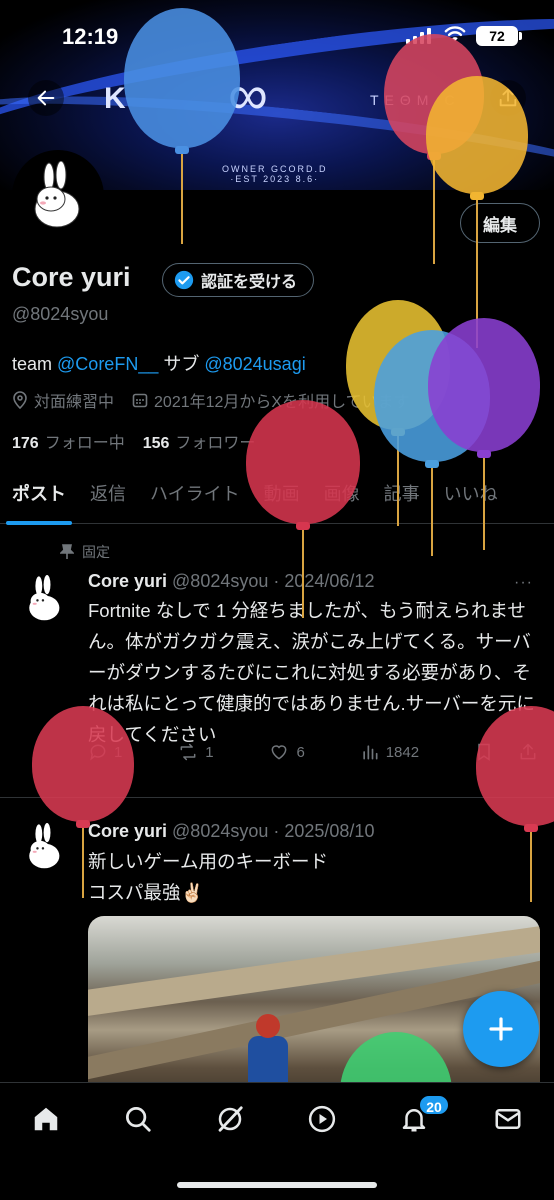 This screenshot has width=554, height=1200. I want to click on edit-profile-button: 編集, so click(500, 223).